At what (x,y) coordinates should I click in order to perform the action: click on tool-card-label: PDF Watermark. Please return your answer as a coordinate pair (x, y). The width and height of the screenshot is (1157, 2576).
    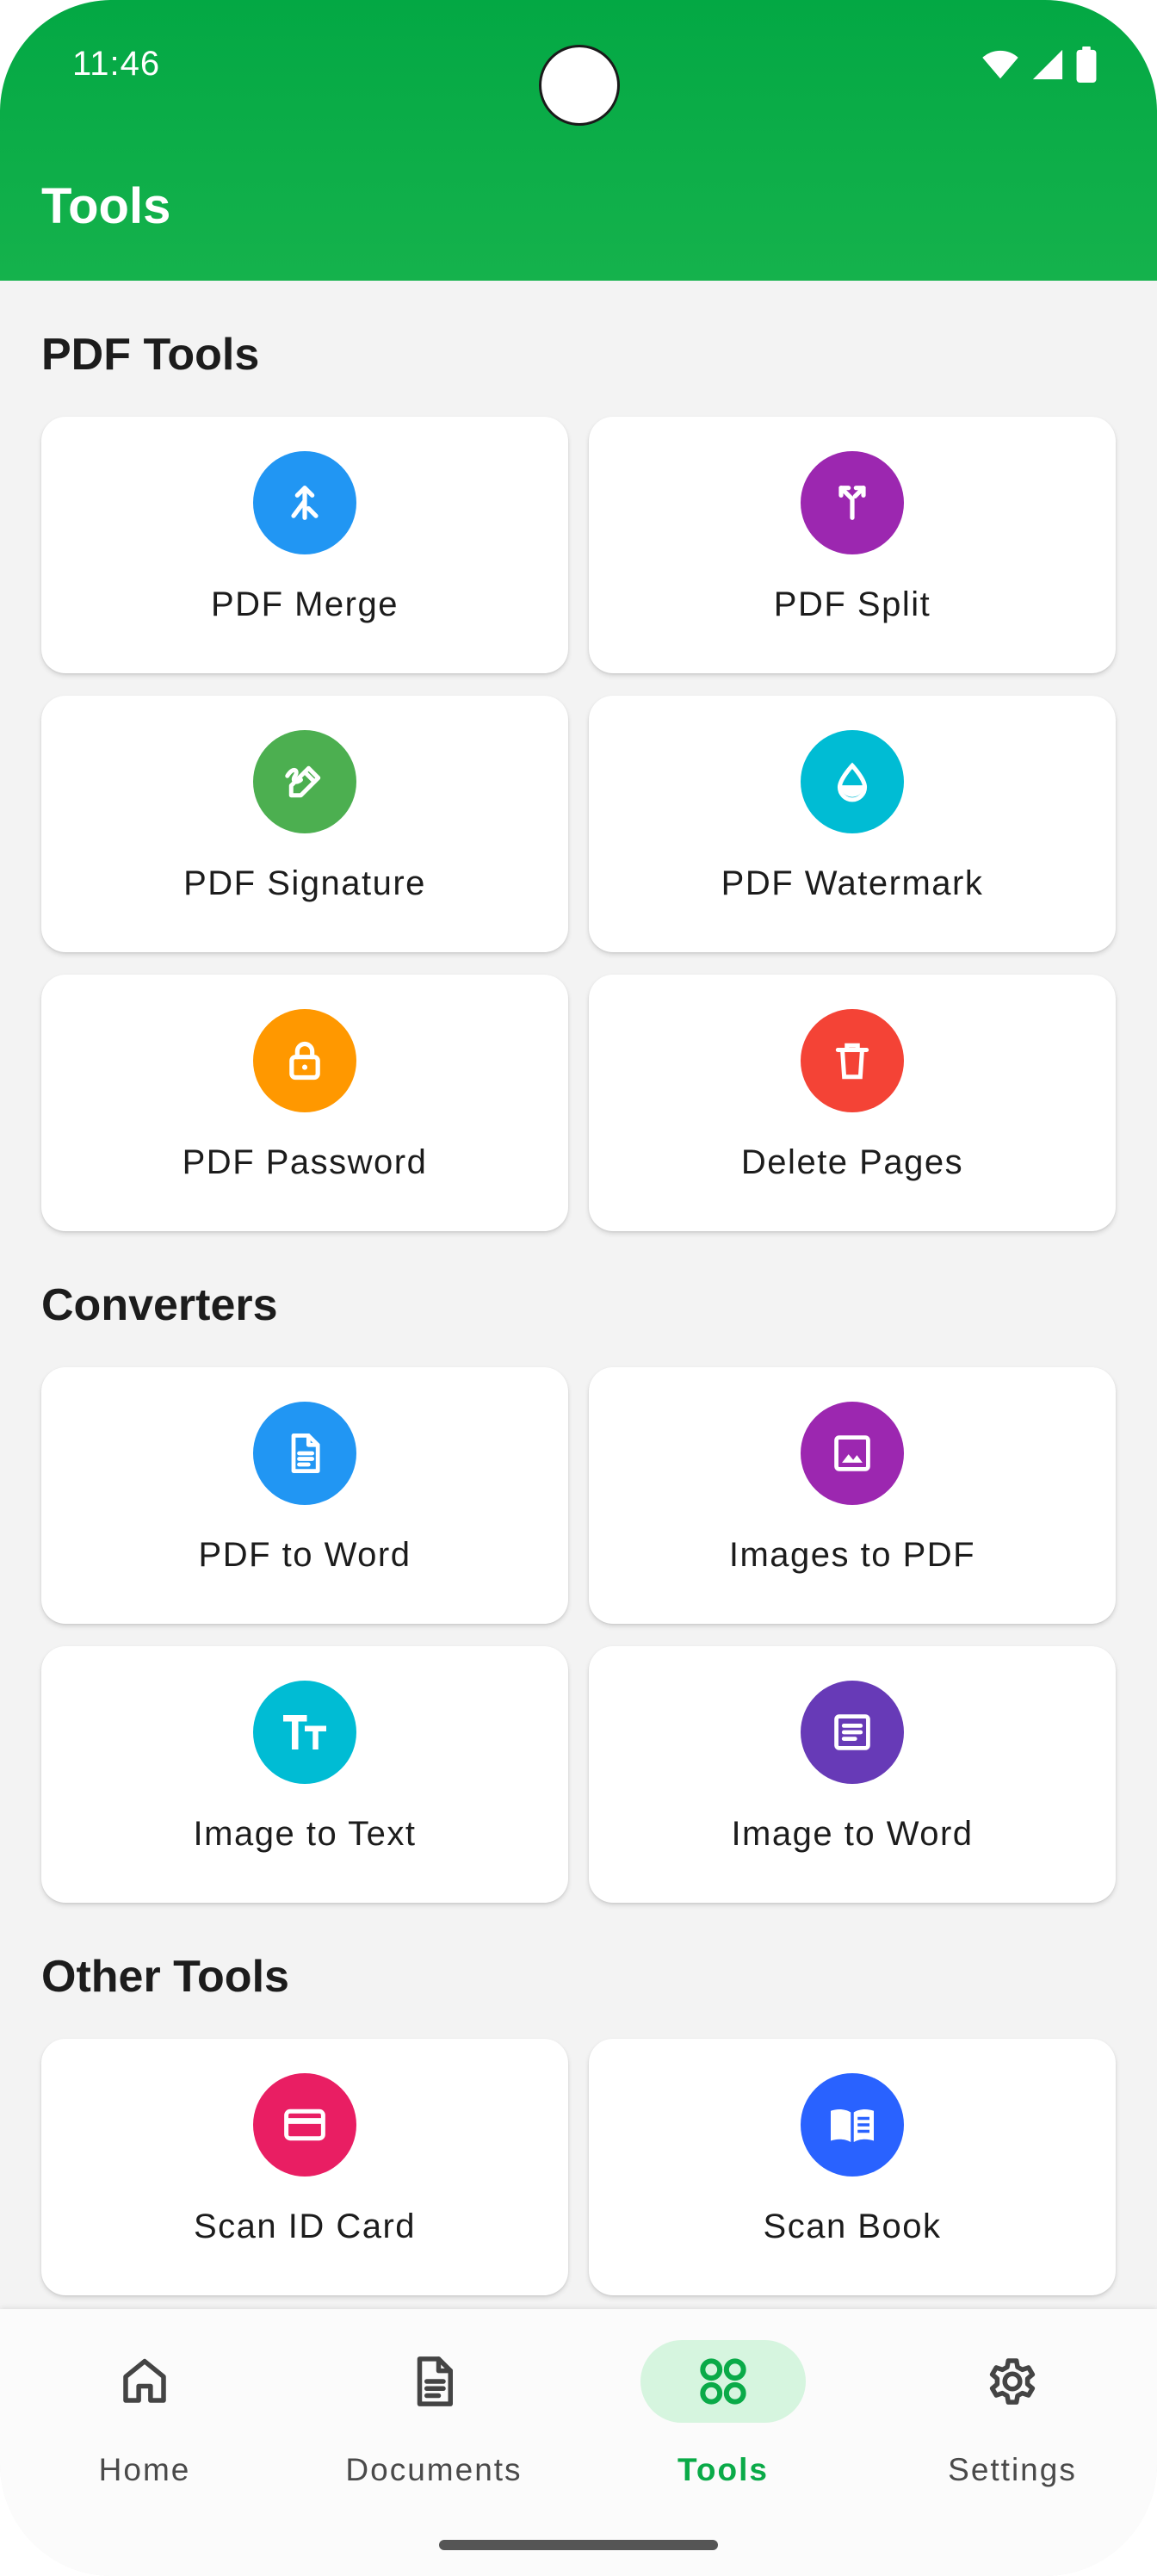
    Looking at the image, I should click on (852, 883).